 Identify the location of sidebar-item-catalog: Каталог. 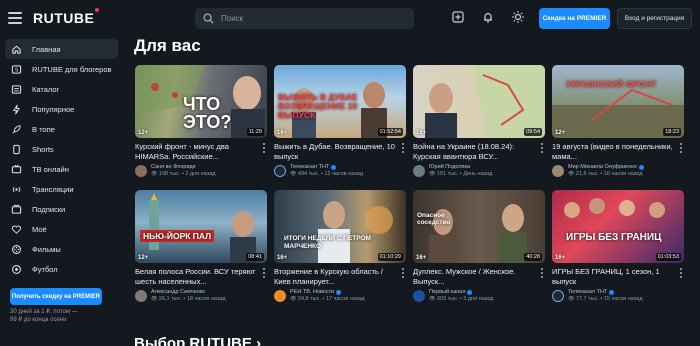
(61, 89).